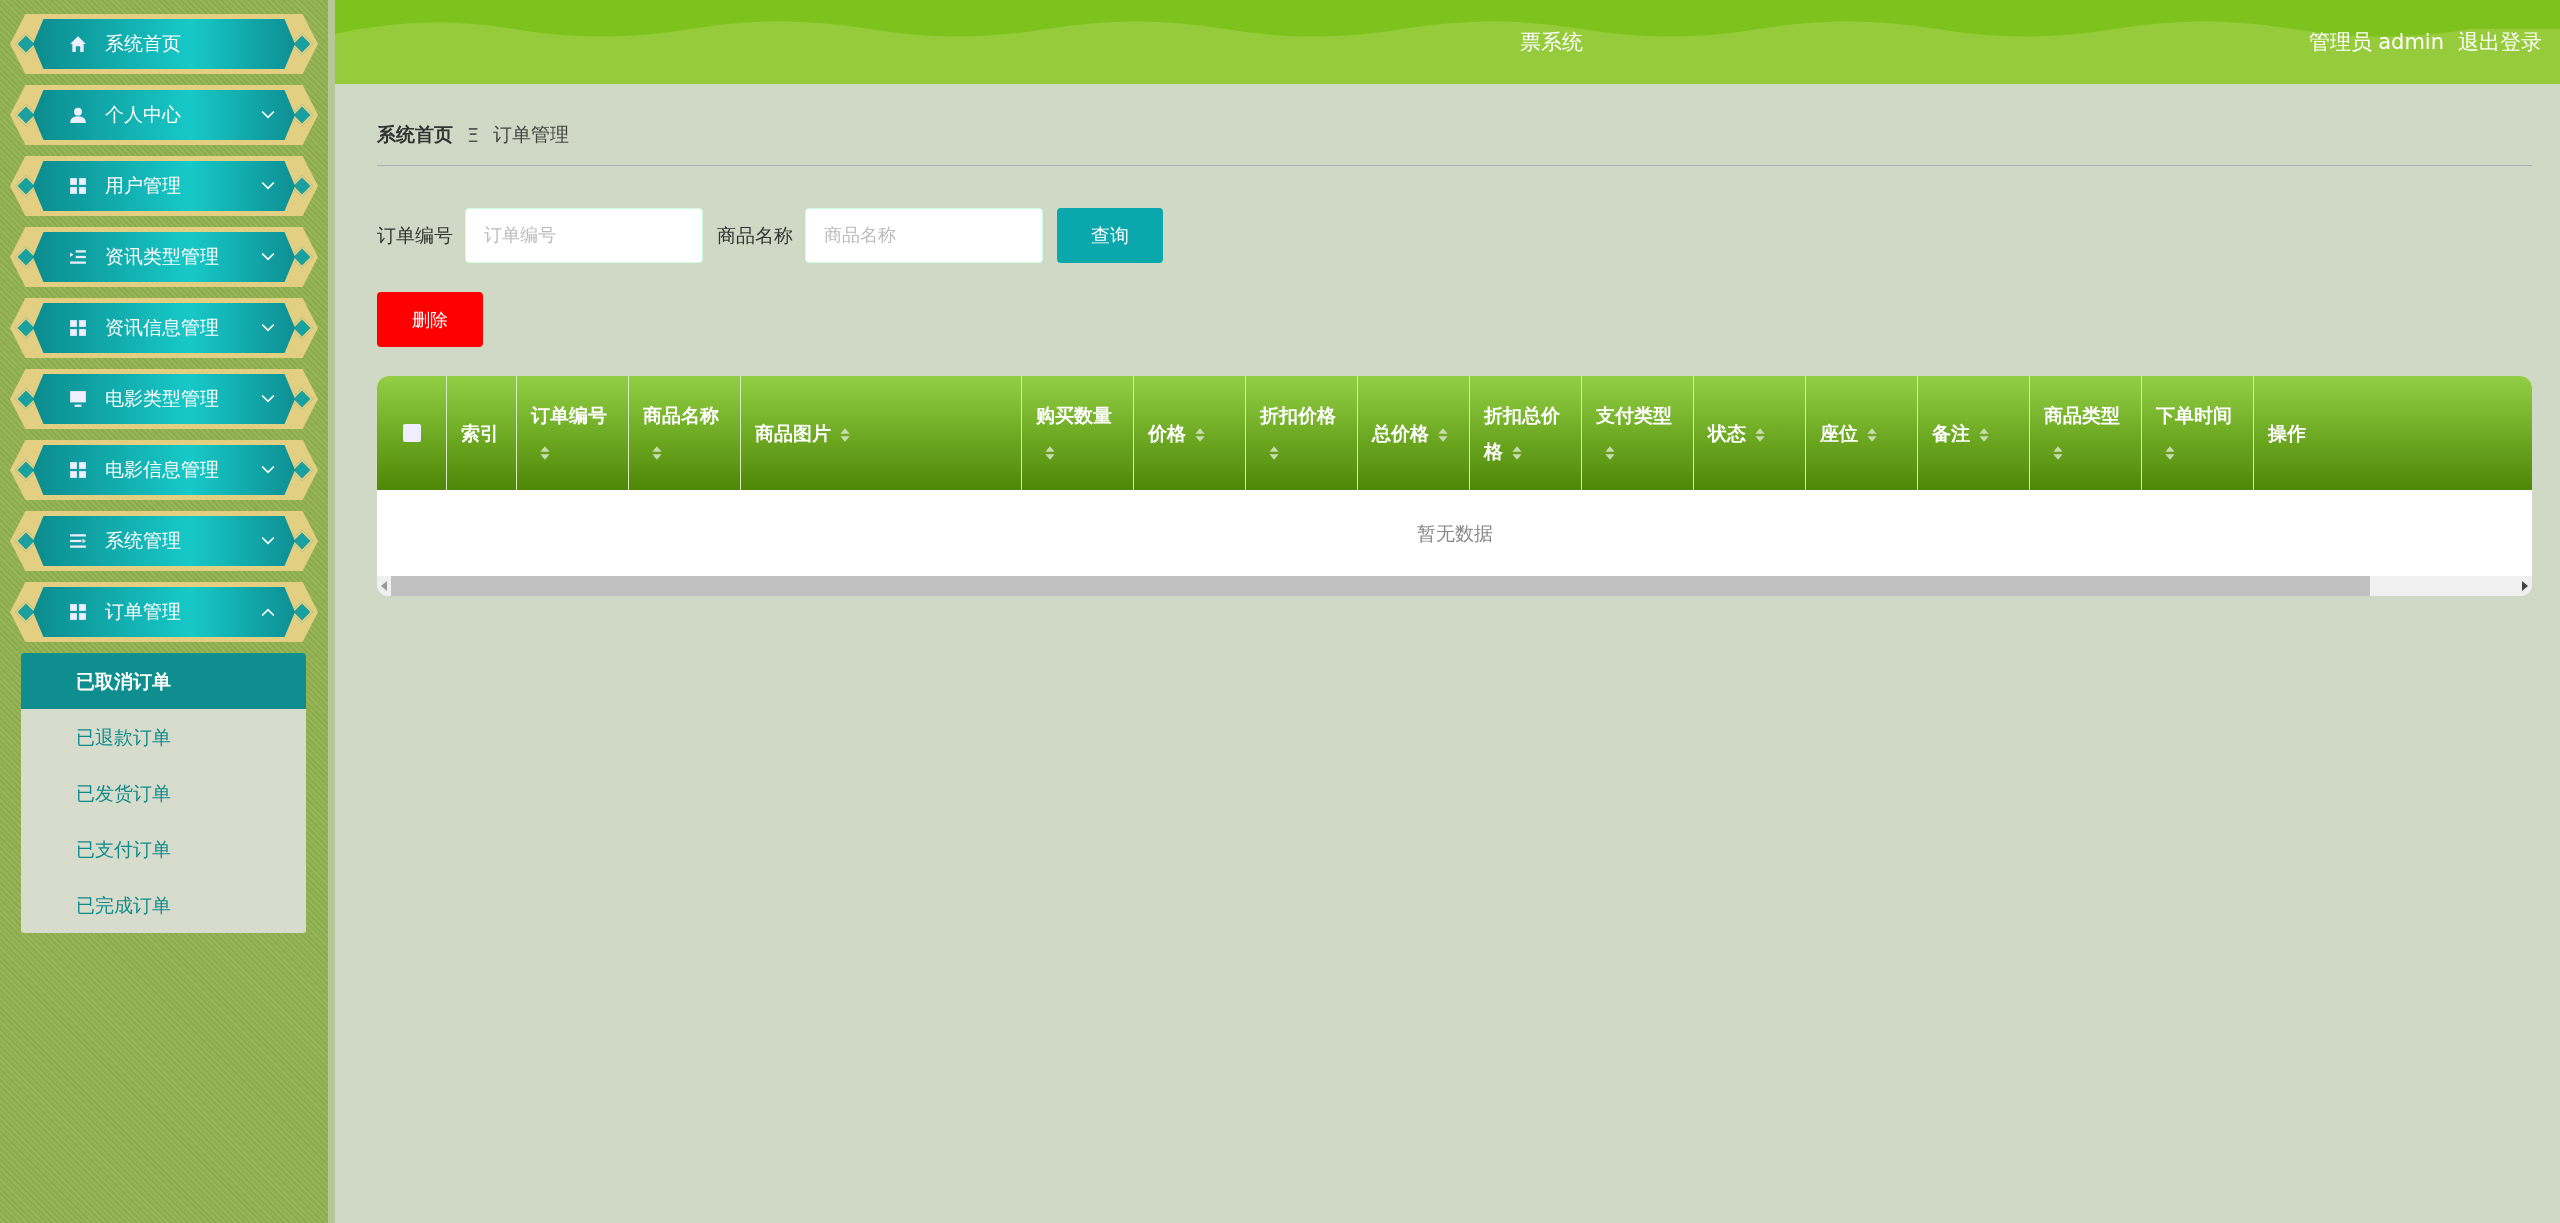 Image resolution: width=2560 pixels, height=1223 pixels. I want to click on field-label: 订单编号, so click(415, 235).